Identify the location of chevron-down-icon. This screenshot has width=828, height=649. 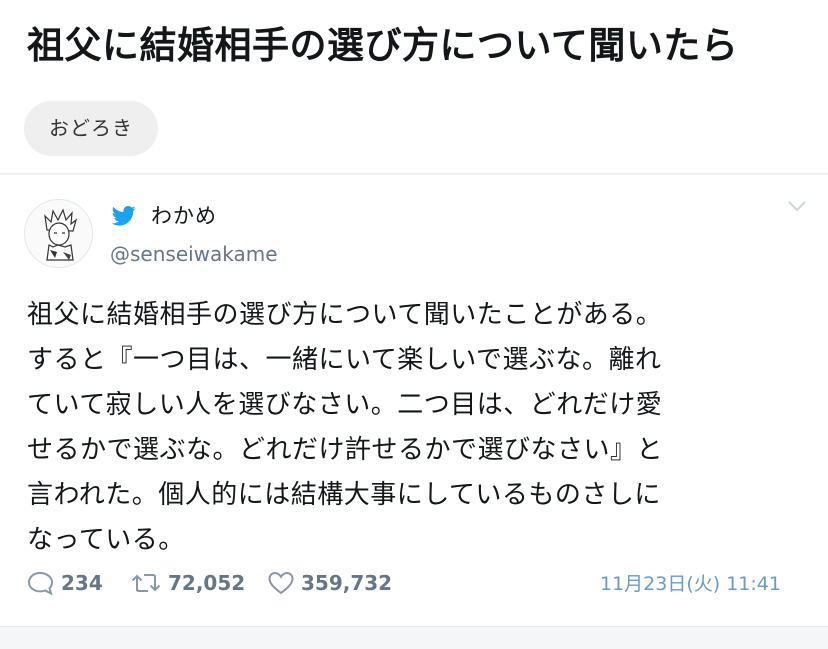
(797, 206).